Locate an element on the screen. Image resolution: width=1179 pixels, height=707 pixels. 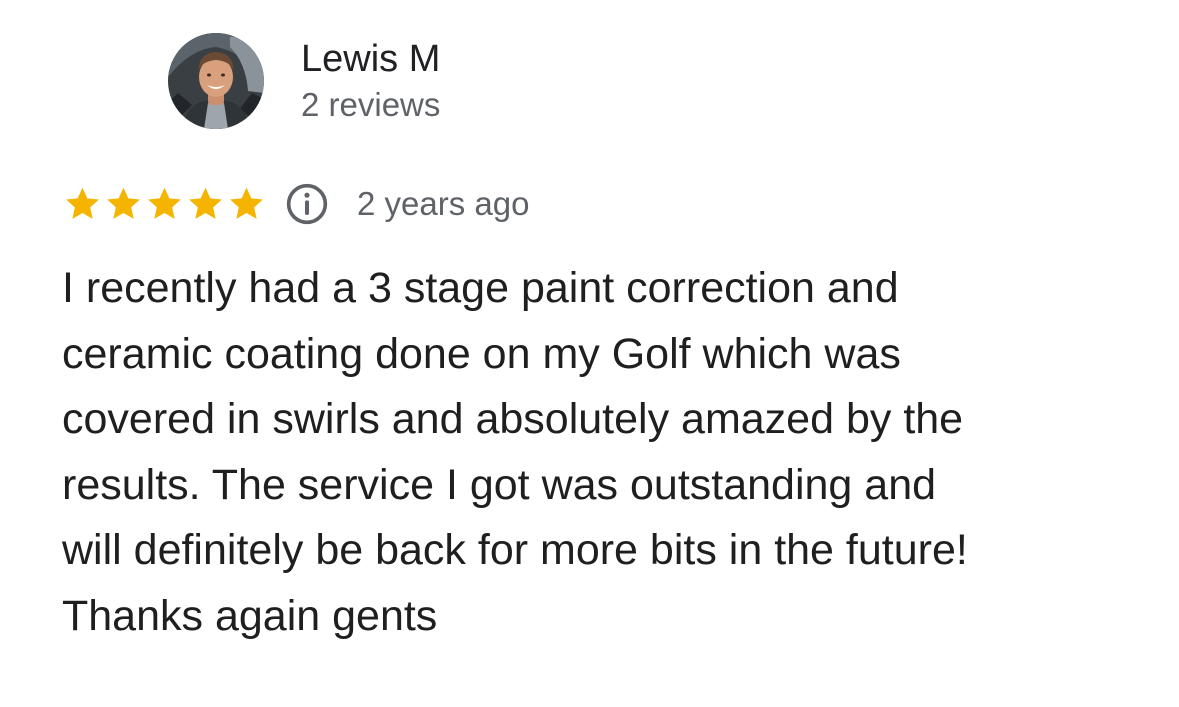
reviewer-name: Lewis M is located at coordinates (370, 59).